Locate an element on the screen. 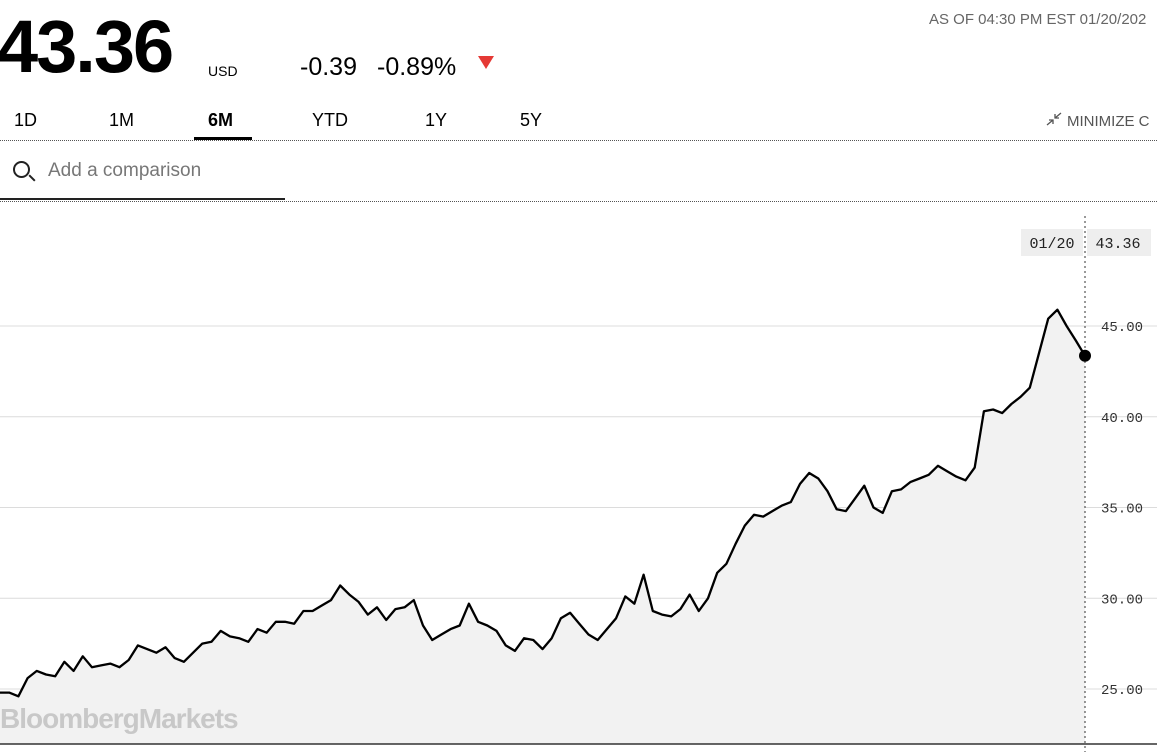 The image size is (1157, 752). bloomberg-watermark: BloombergMarkets is located at coordinates (119, 718).